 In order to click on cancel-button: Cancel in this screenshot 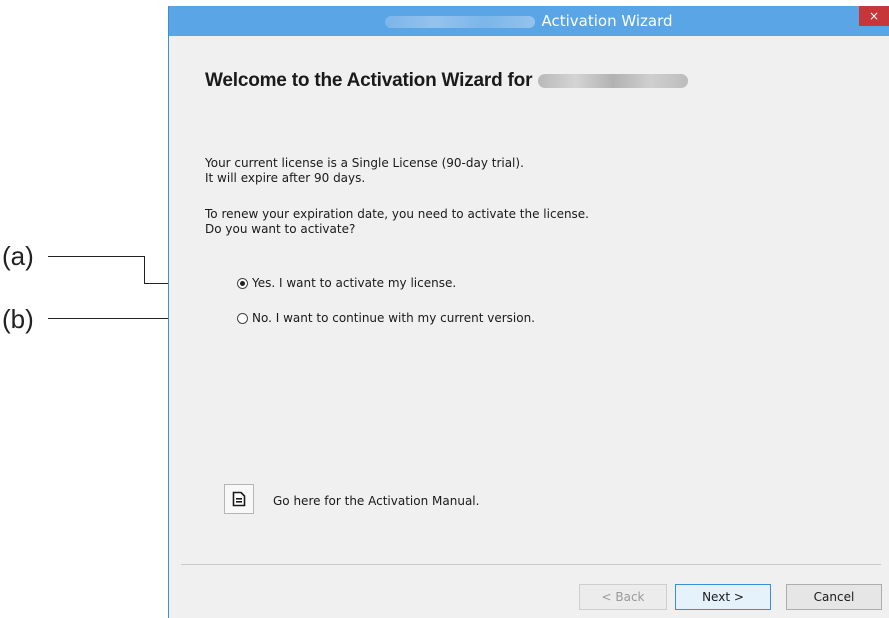, I will do `click(834, 597)`.